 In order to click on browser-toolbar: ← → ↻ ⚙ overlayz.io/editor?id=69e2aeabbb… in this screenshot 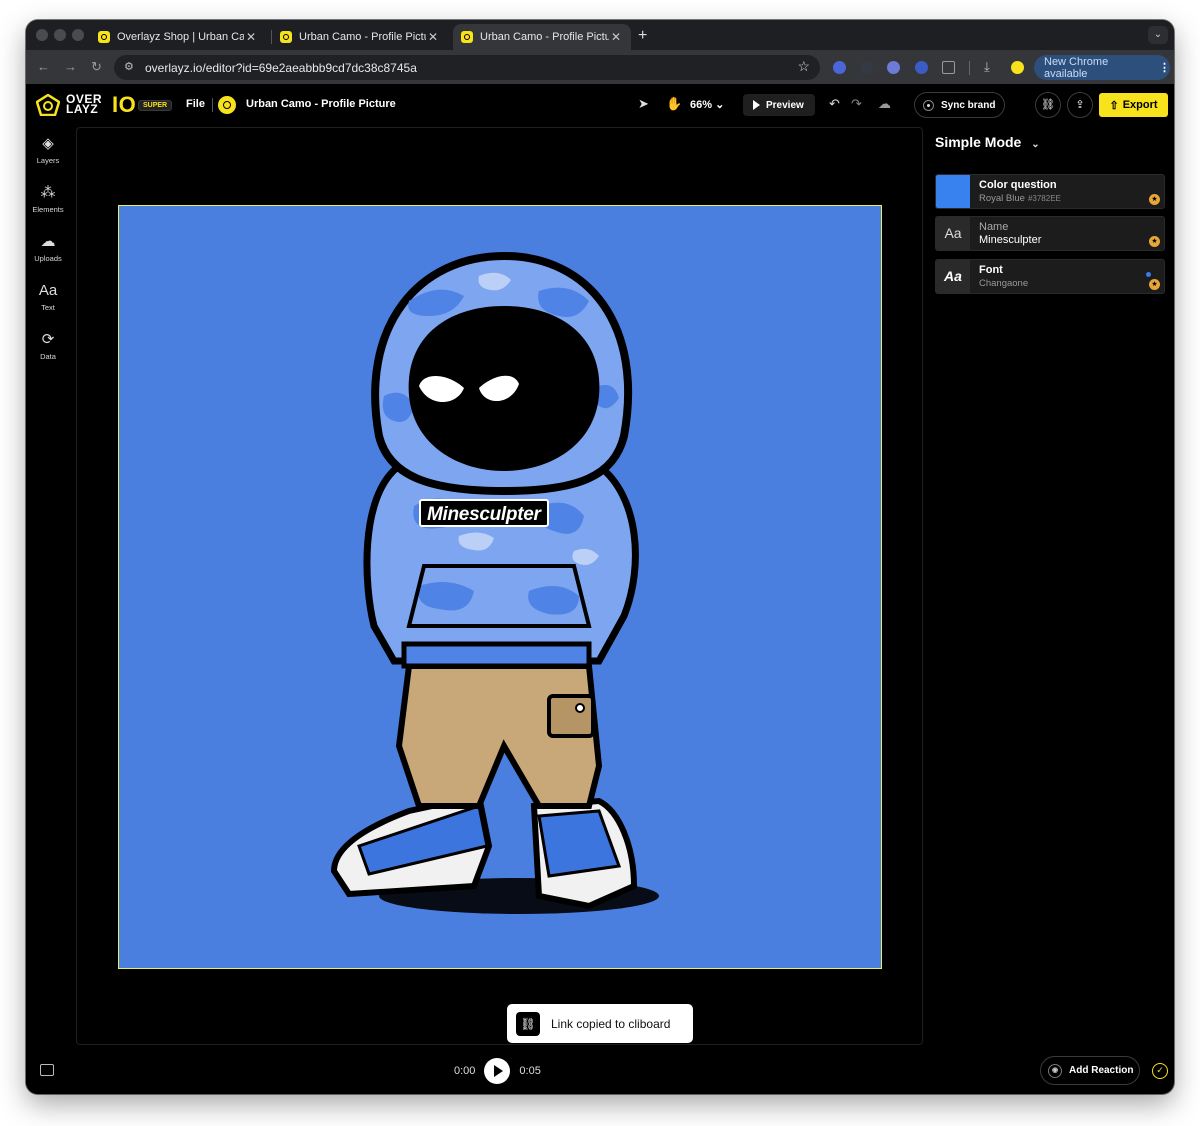, I will do `click(600, 67)`.